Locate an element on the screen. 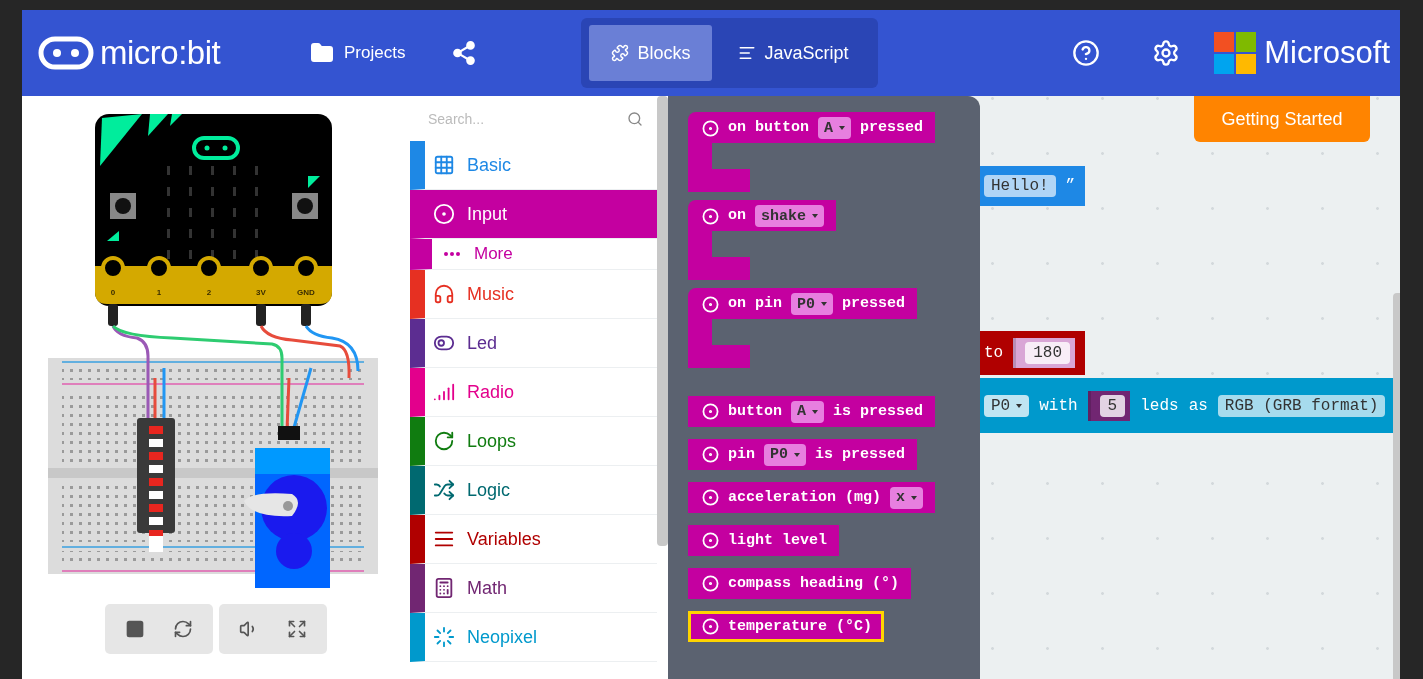 This screenshot has width=1423, height=679. reporter-block: light level is located at coordinates (764, 540).